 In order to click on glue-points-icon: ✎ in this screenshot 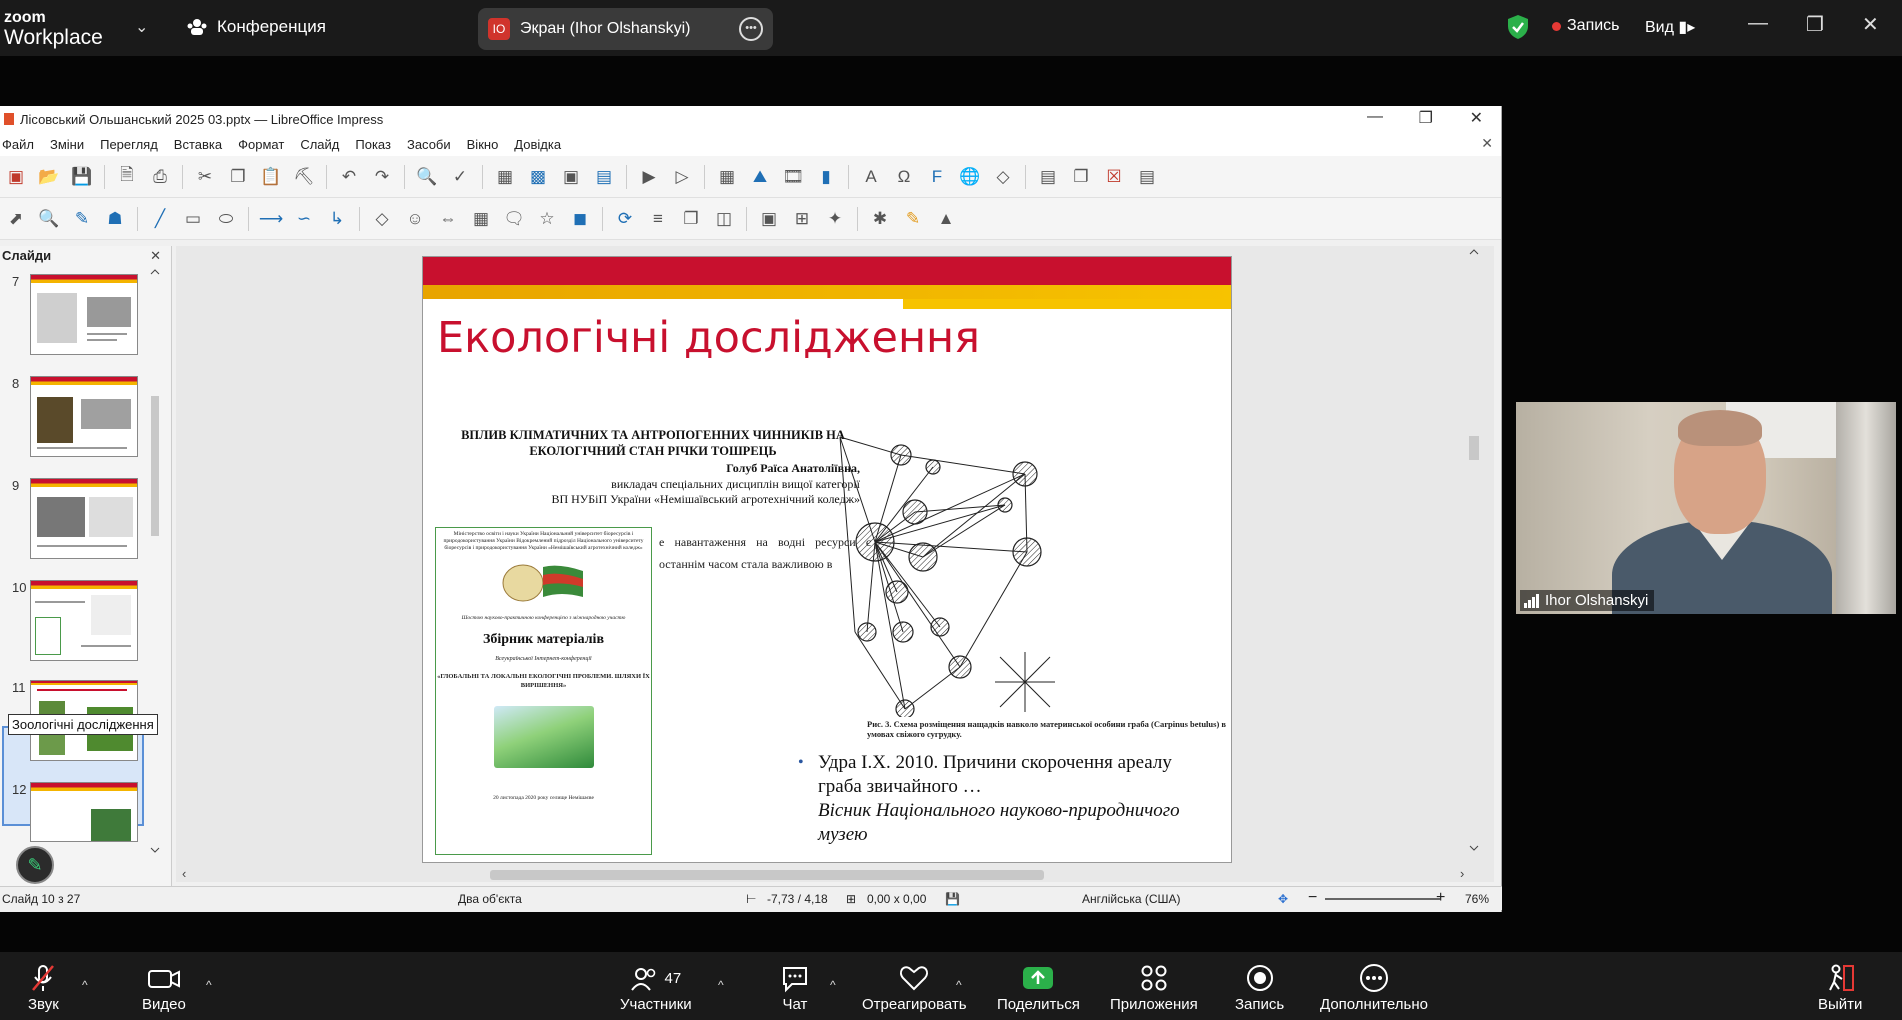, I will do `click(913, 219)`.